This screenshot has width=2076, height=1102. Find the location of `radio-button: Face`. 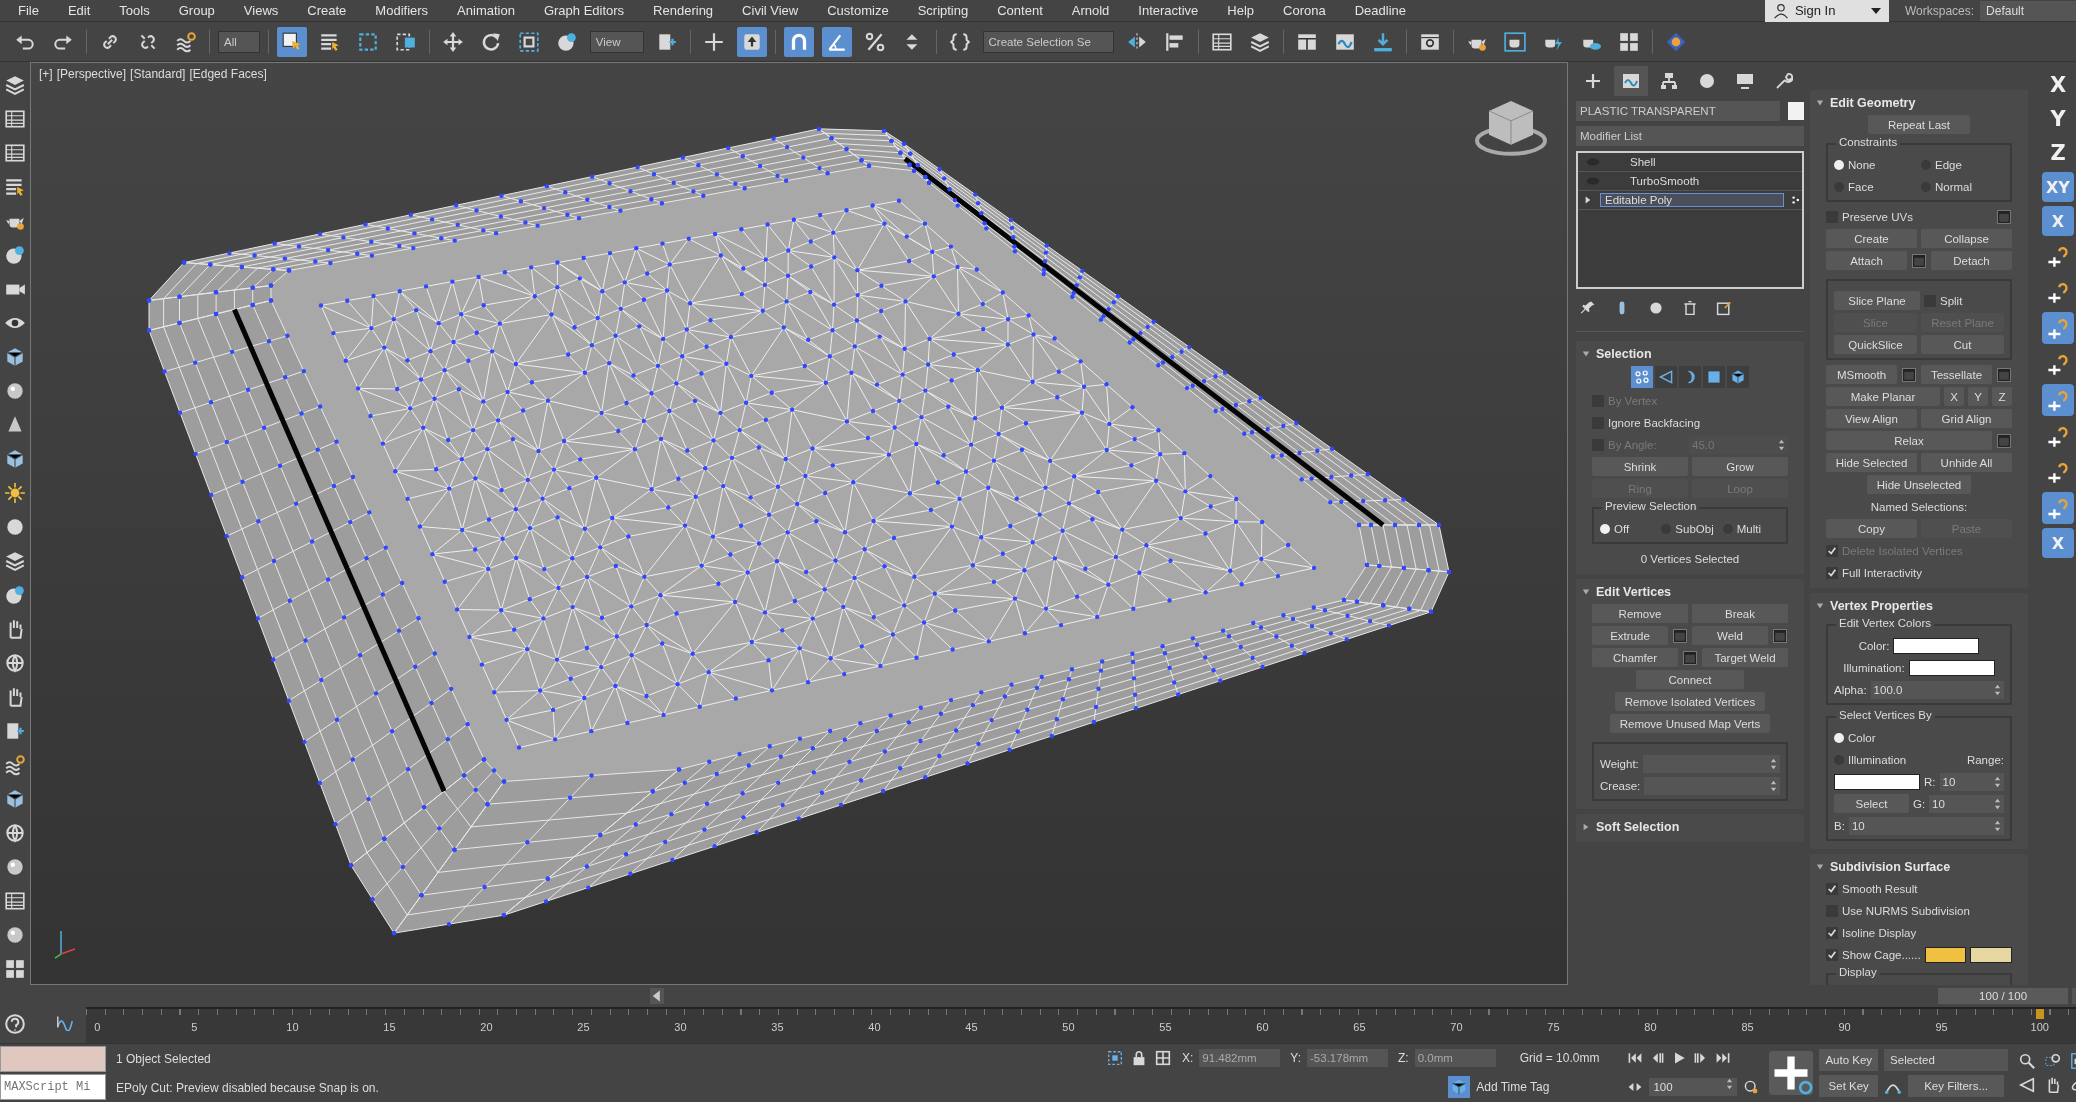

radio-button: Face is located at coordinates (1875, 186).